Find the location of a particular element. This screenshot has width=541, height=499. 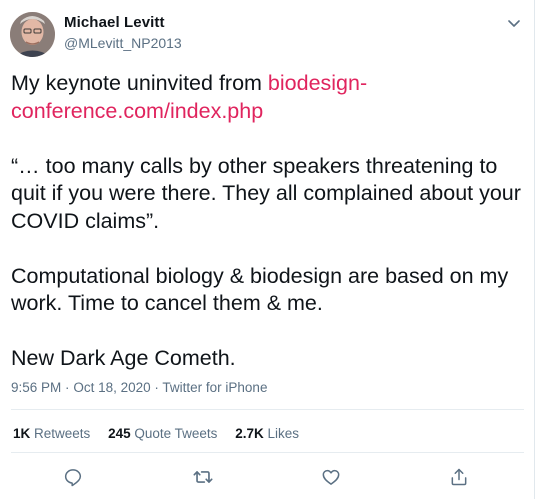

reply-icon is located at coordinates (73, 478).